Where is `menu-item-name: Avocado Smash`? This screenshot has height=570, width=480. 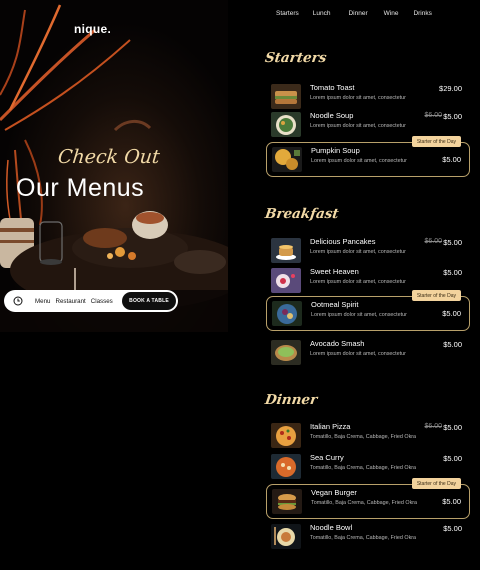 menu-item-name: Avocado Smash is located at coordinates (337, 343).